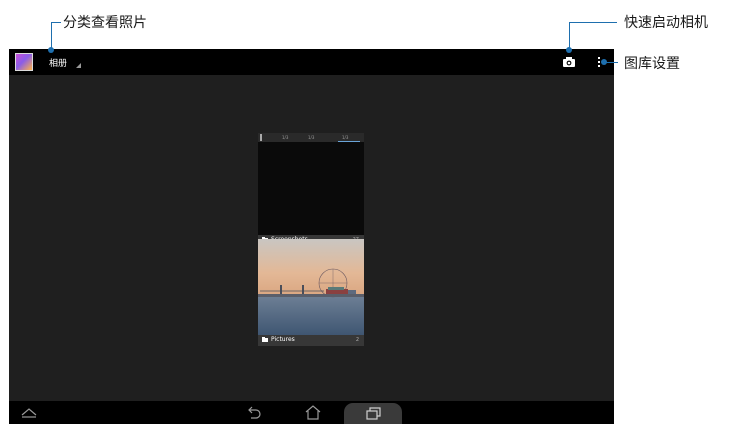  Describe the element at coordinates (652, 64) in the screenshot. I see `callout-gallery-settings: 图库设置` at that location.